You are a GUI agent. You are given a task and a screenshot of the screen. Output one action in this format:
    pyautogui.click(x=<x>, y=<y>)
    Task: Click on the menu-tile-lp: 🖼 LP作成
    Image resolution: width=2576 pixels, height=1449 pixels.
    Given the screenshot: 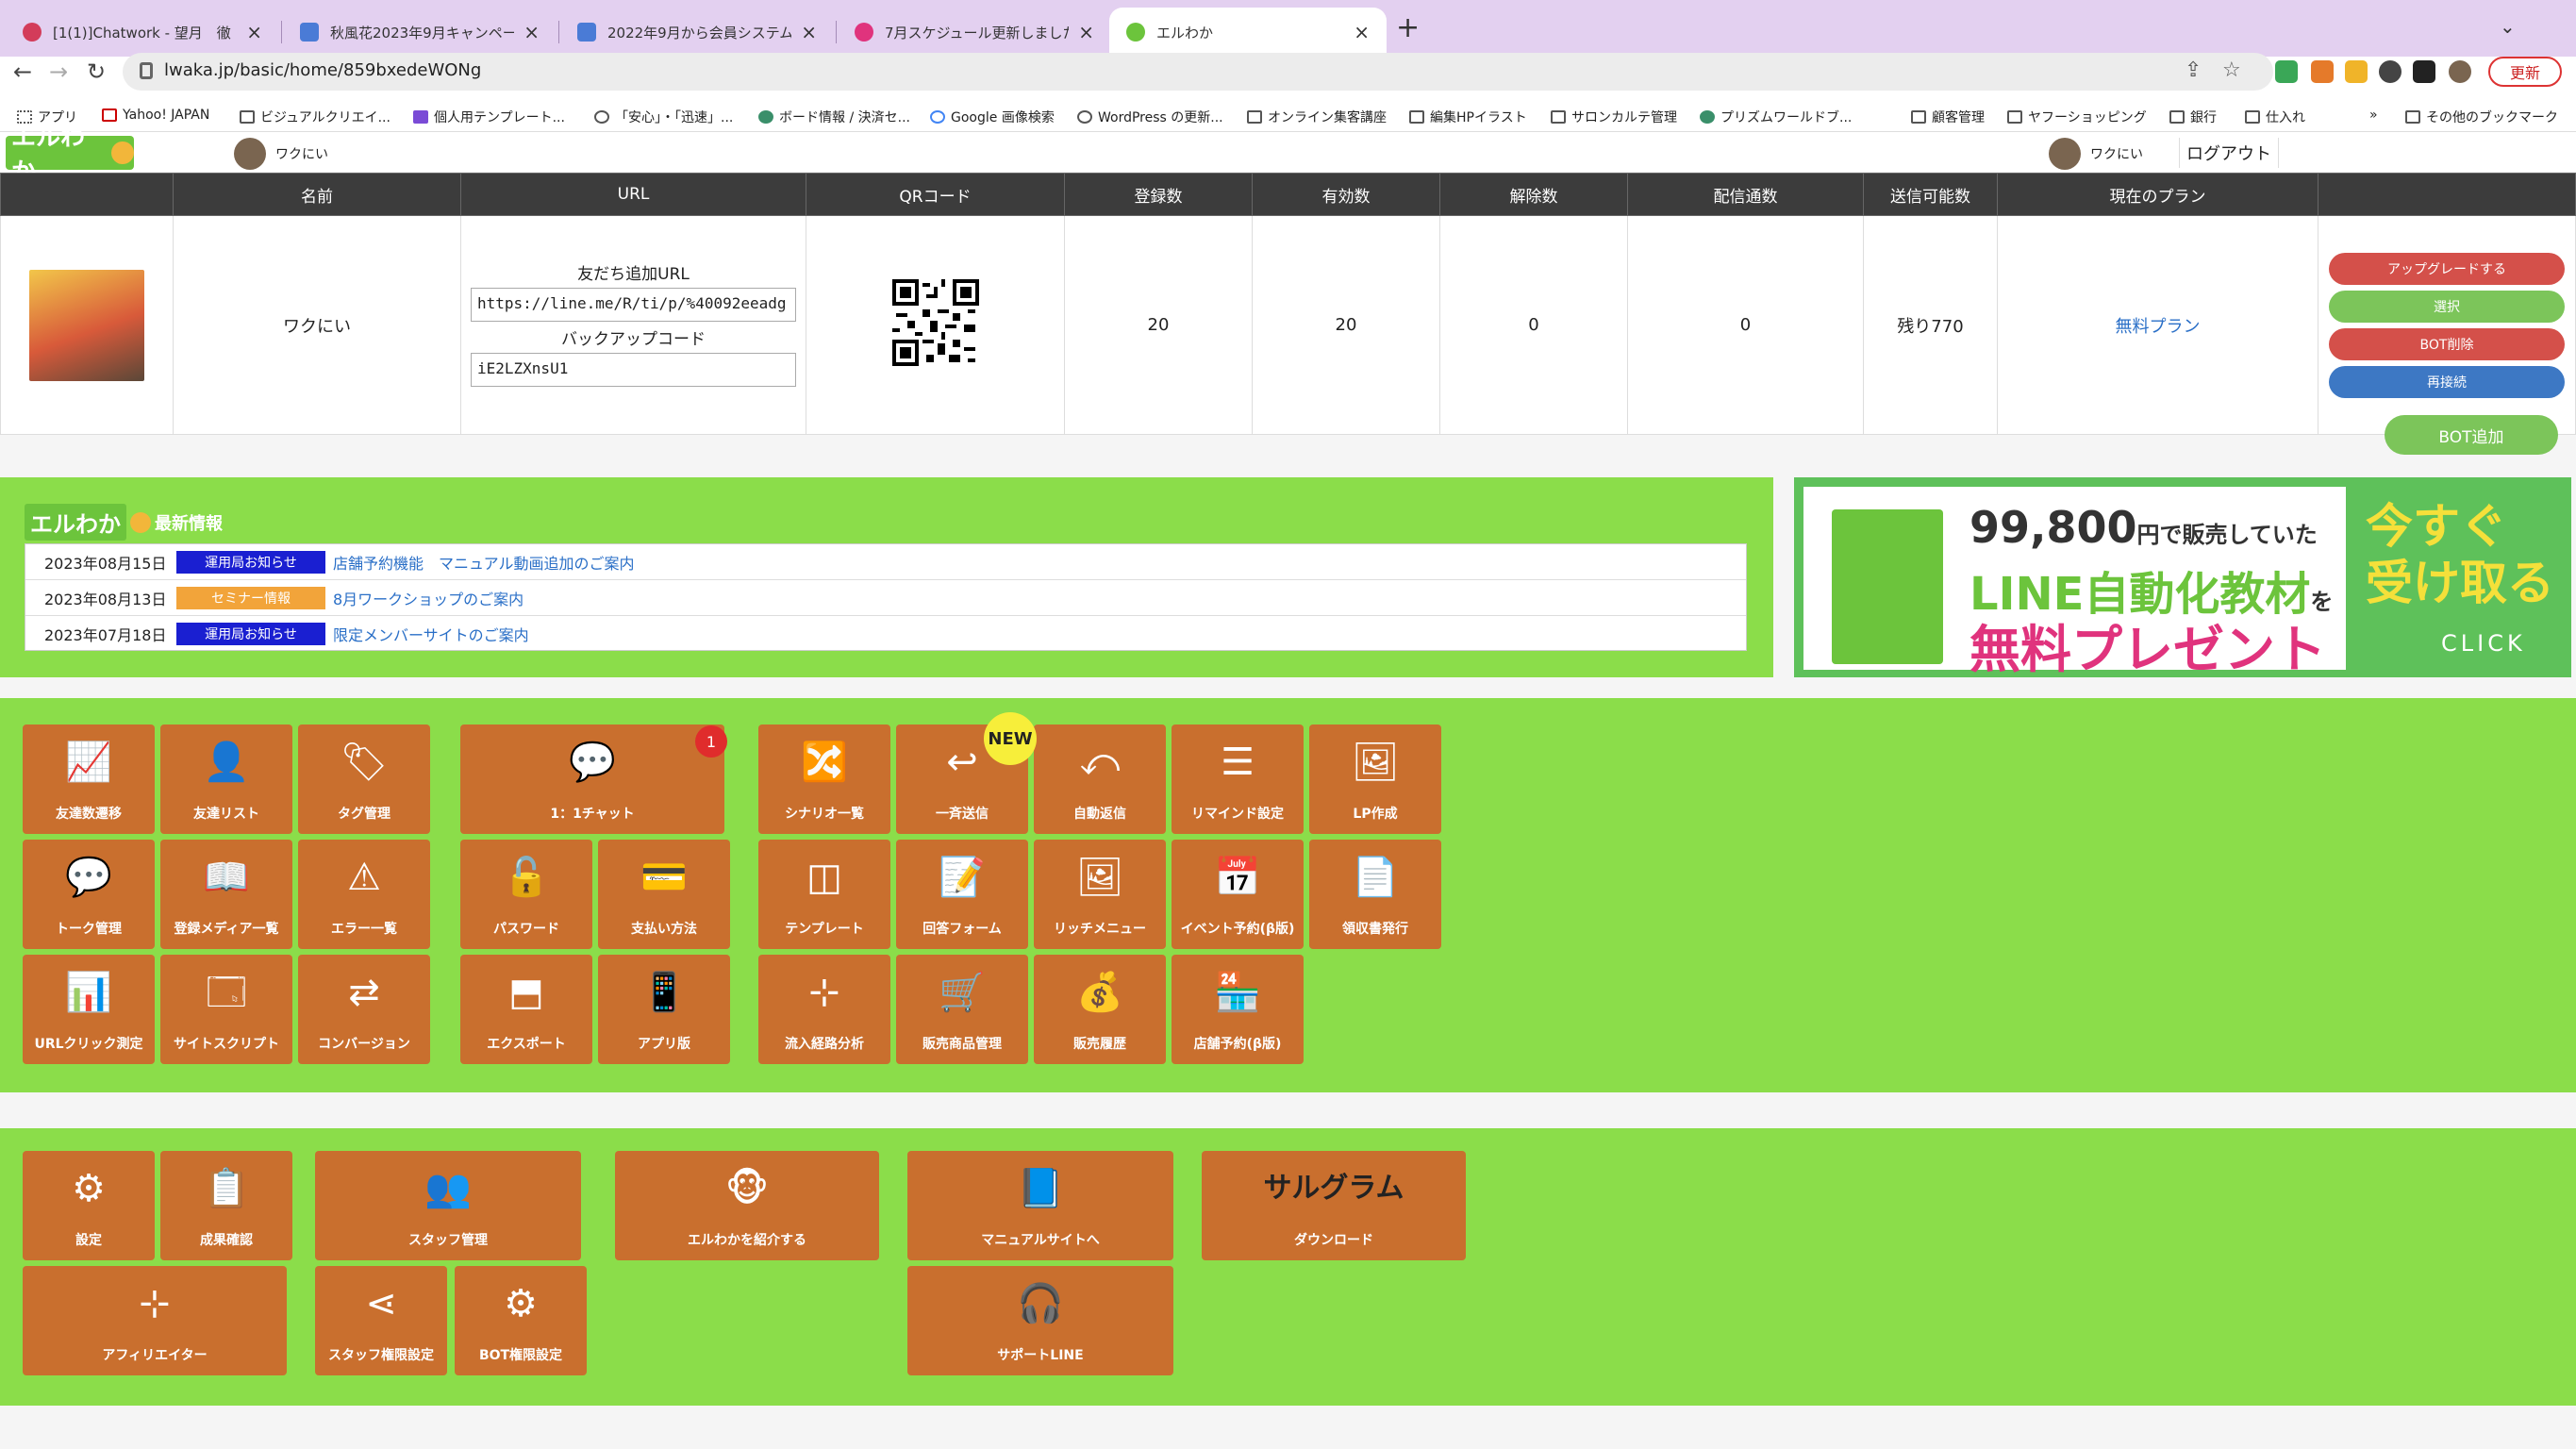 What is the action you would take?
    pyautogui.click(x=1375, y=779)
    